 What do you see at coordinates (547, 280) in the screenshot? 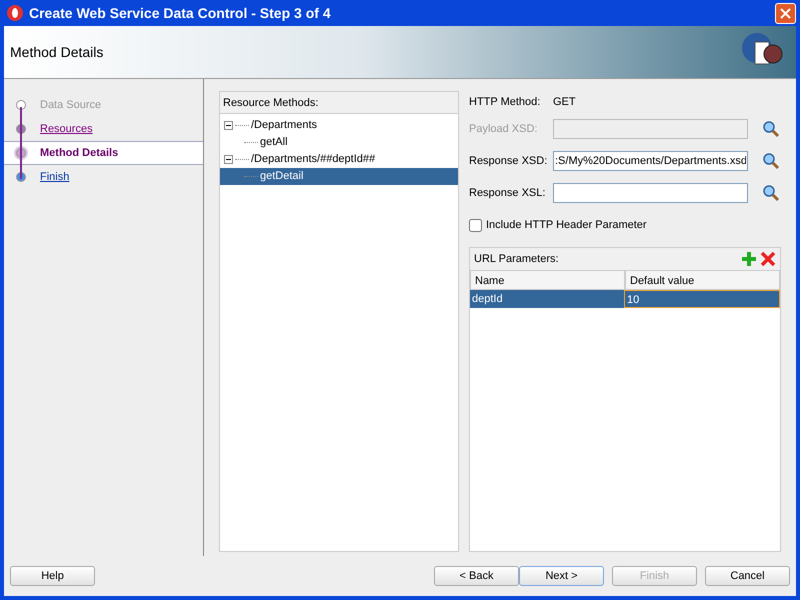
I see `column-header: Name` at bounding box center [547, 280].